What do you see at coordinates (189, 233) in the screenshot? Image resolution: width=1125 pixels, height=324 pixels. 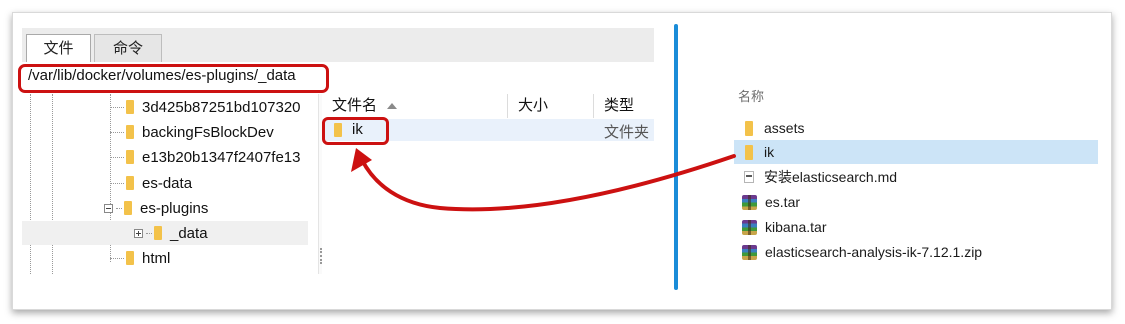 I see `tree-item-label: _data` at bounding box center [189, 233].